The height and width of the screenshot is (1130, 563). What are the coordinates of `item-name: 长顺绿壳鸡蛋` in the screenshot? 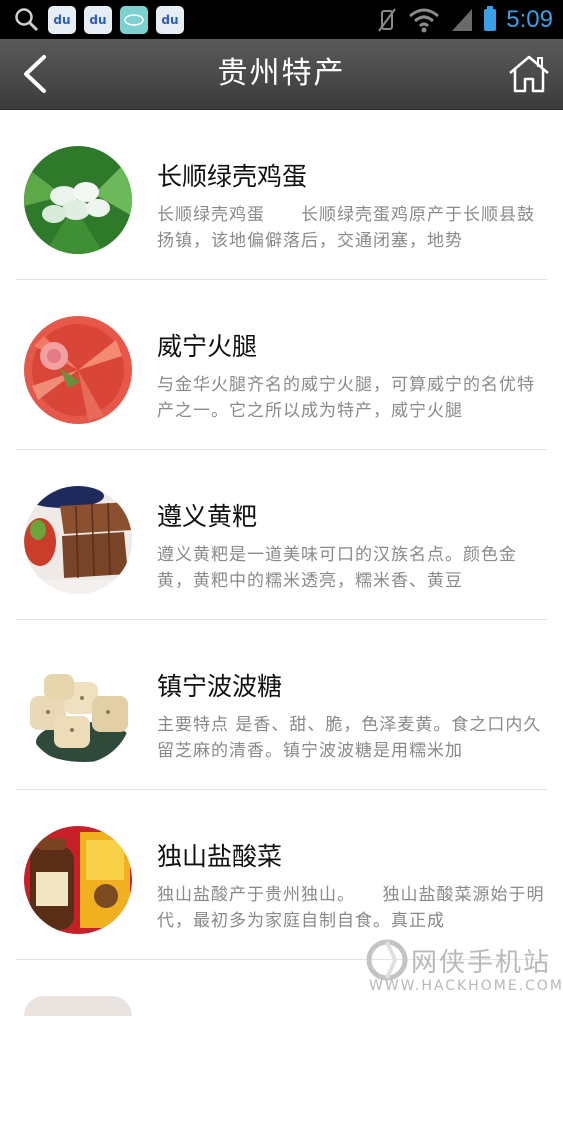 It's located at (232, 176).